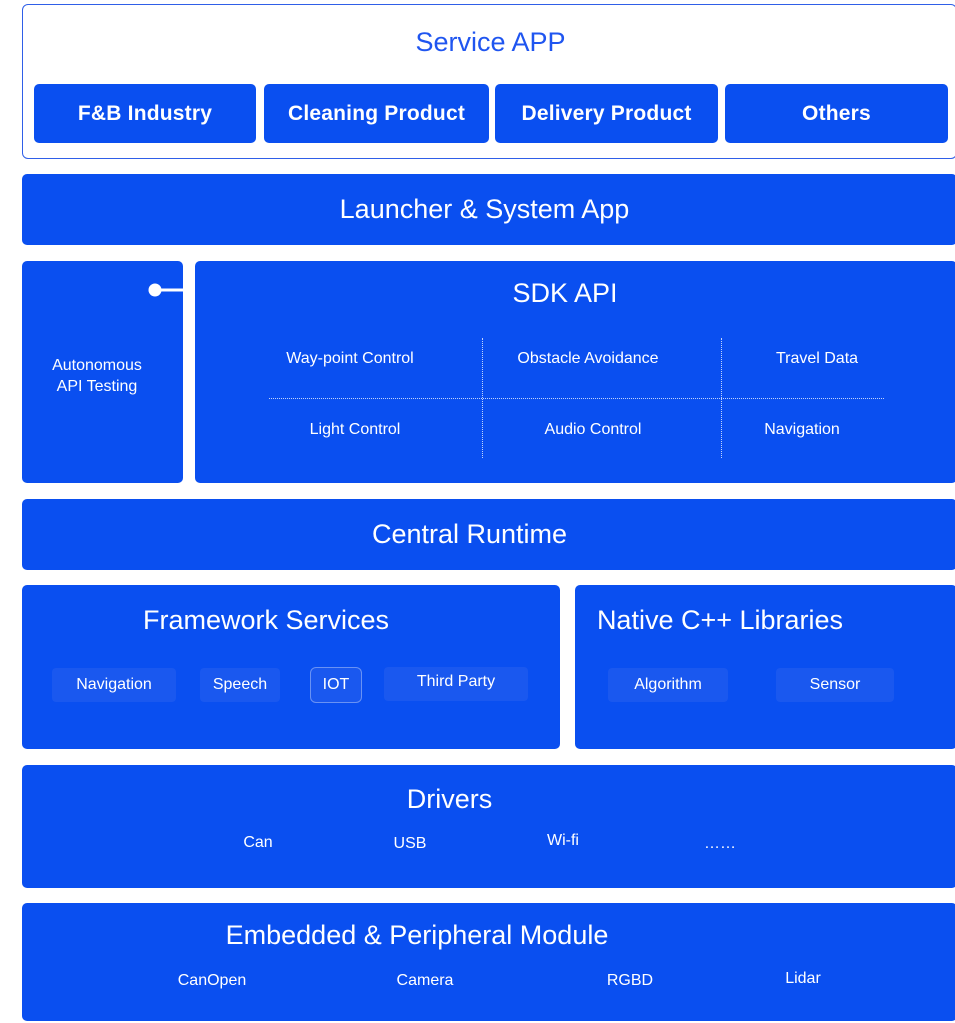  Describe the element at coordinates (765, 667) in the screenshot. I see `native-libraries-layer: Native C++ Libraries Algorithm Sensor` at that location.